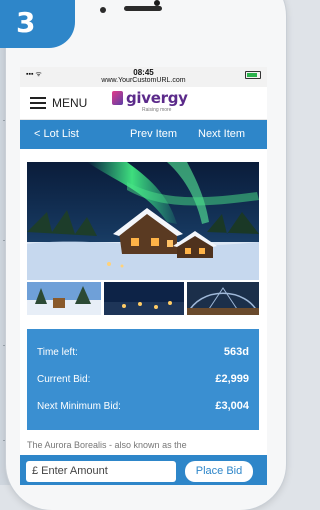  What do you see at coordinates (253, 75) in the screenshot?
I see `battery-icon` at bounding box center [253, 75].